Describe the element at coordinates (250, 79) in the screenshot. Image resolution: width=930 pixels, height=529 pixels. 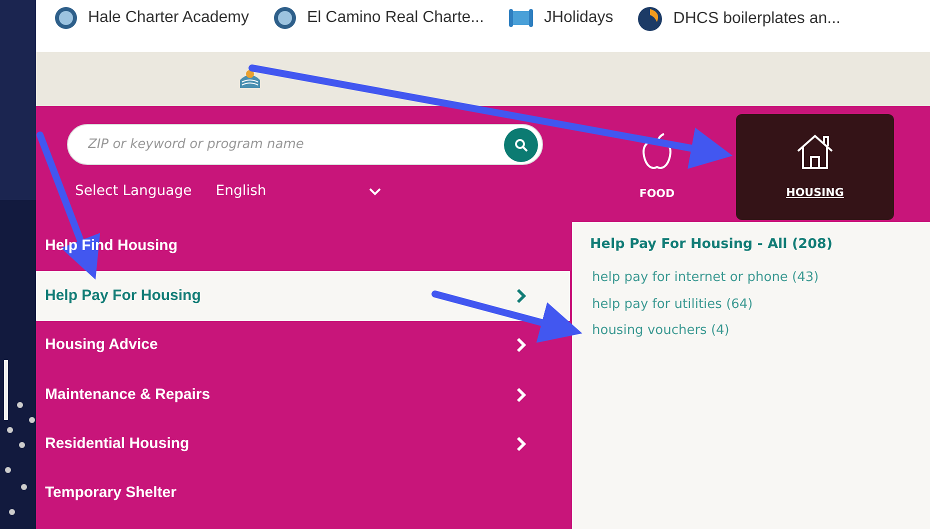
I see `logo-icon` at that location.